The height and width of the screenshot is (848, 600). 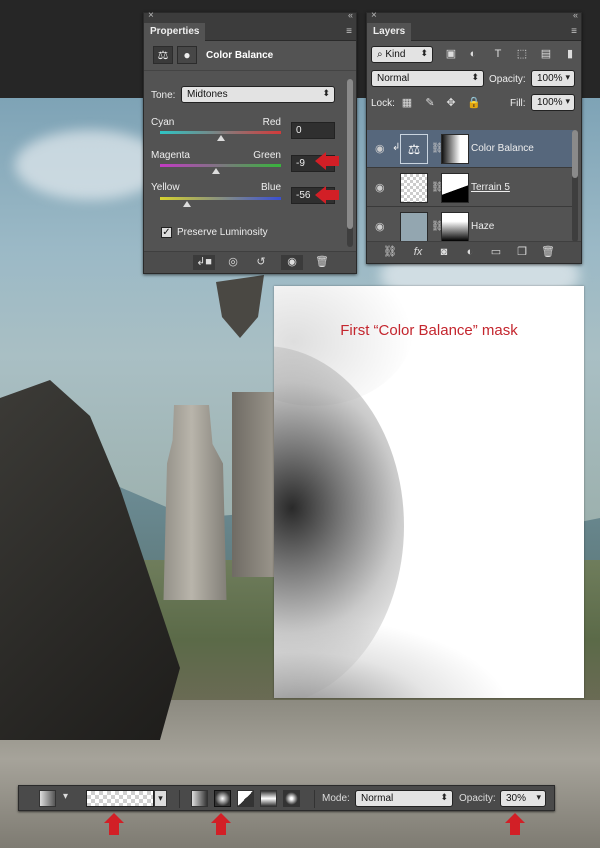 I want to click on tone-select: Midtones ⬍, so click(x=258, y=94).